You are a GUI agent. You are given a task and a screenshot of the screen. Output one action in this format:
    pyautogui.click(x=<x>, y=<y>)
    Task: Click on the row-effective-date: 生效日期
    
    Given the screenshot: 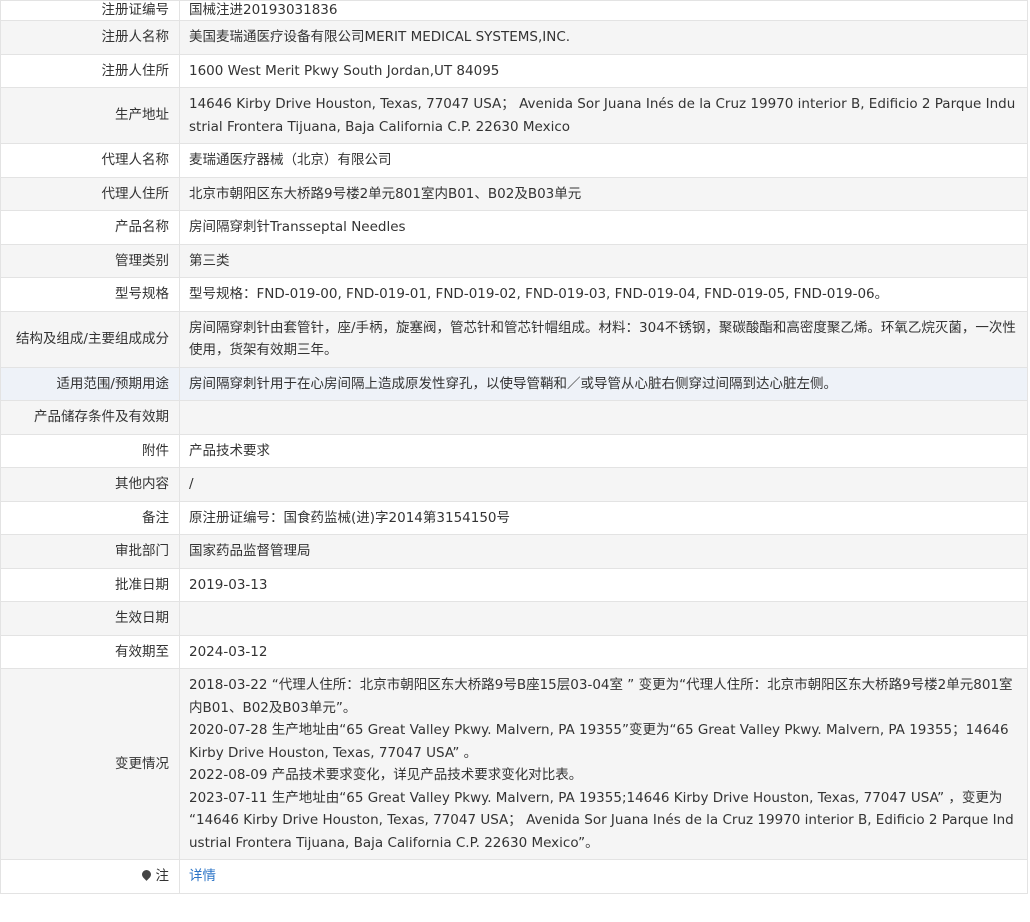 What is the action you would take?
    pyautogui.click(x=514, y=618)
    